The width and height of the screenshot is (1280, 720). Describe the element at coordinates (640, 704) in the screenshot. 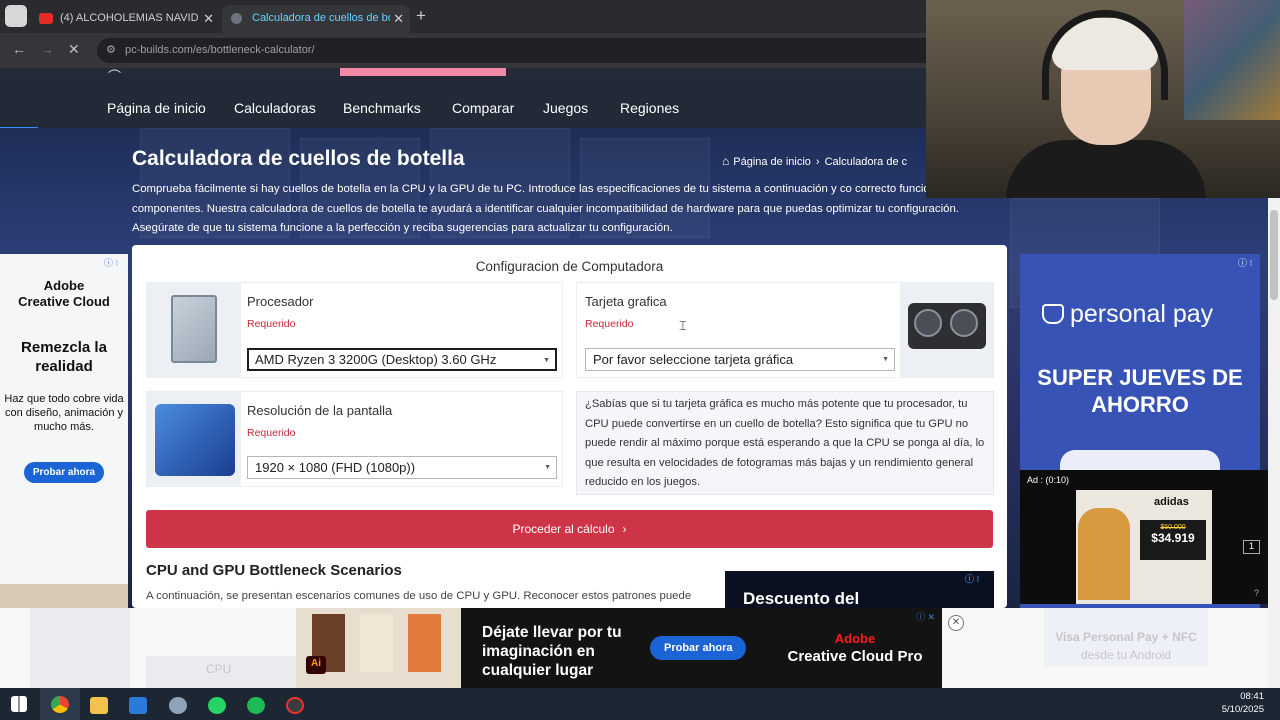

I see `windows-taskbar` at that location.